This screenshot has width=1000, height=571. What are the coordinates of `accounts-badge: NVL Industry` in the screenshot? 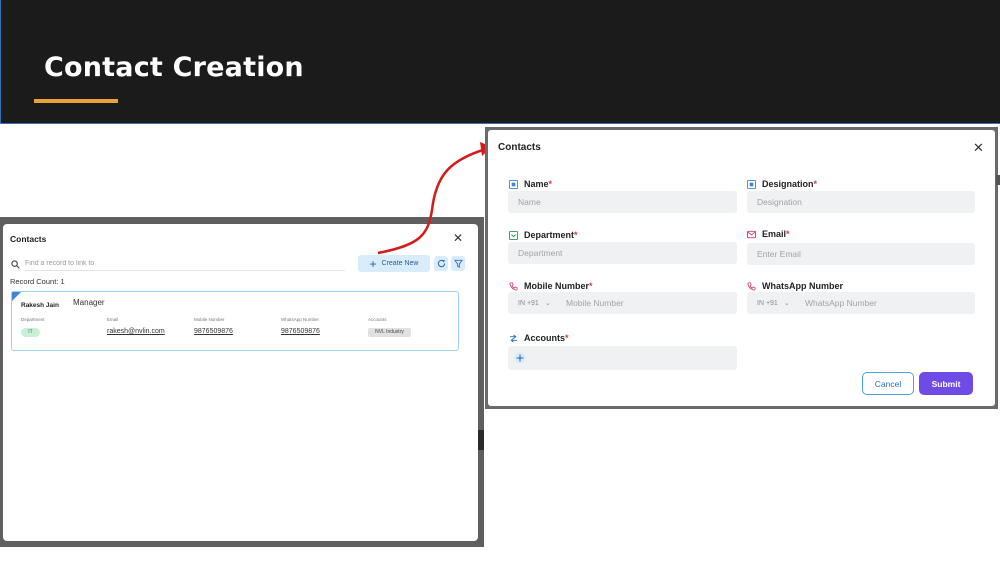 It's located at (389, 332).